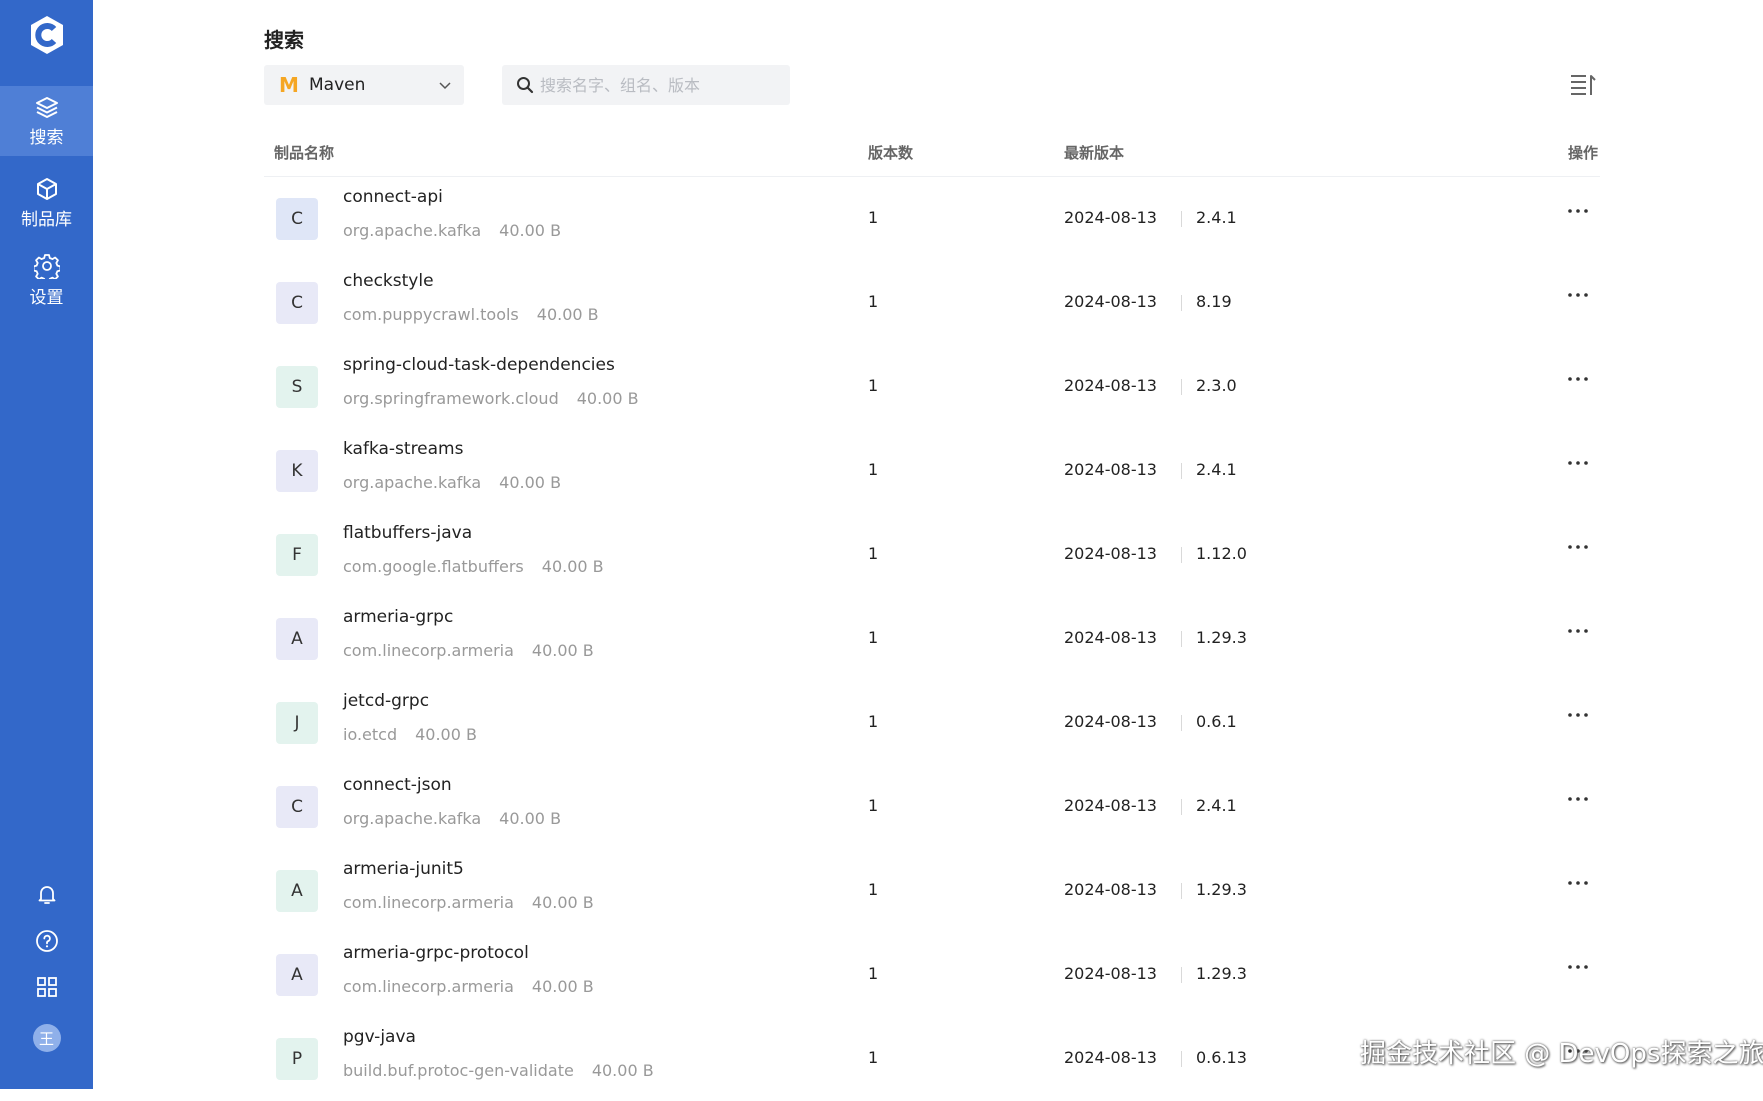 This screenshot has height=1101, width=1763. I want to click on layers-icon, so click(46, 107).